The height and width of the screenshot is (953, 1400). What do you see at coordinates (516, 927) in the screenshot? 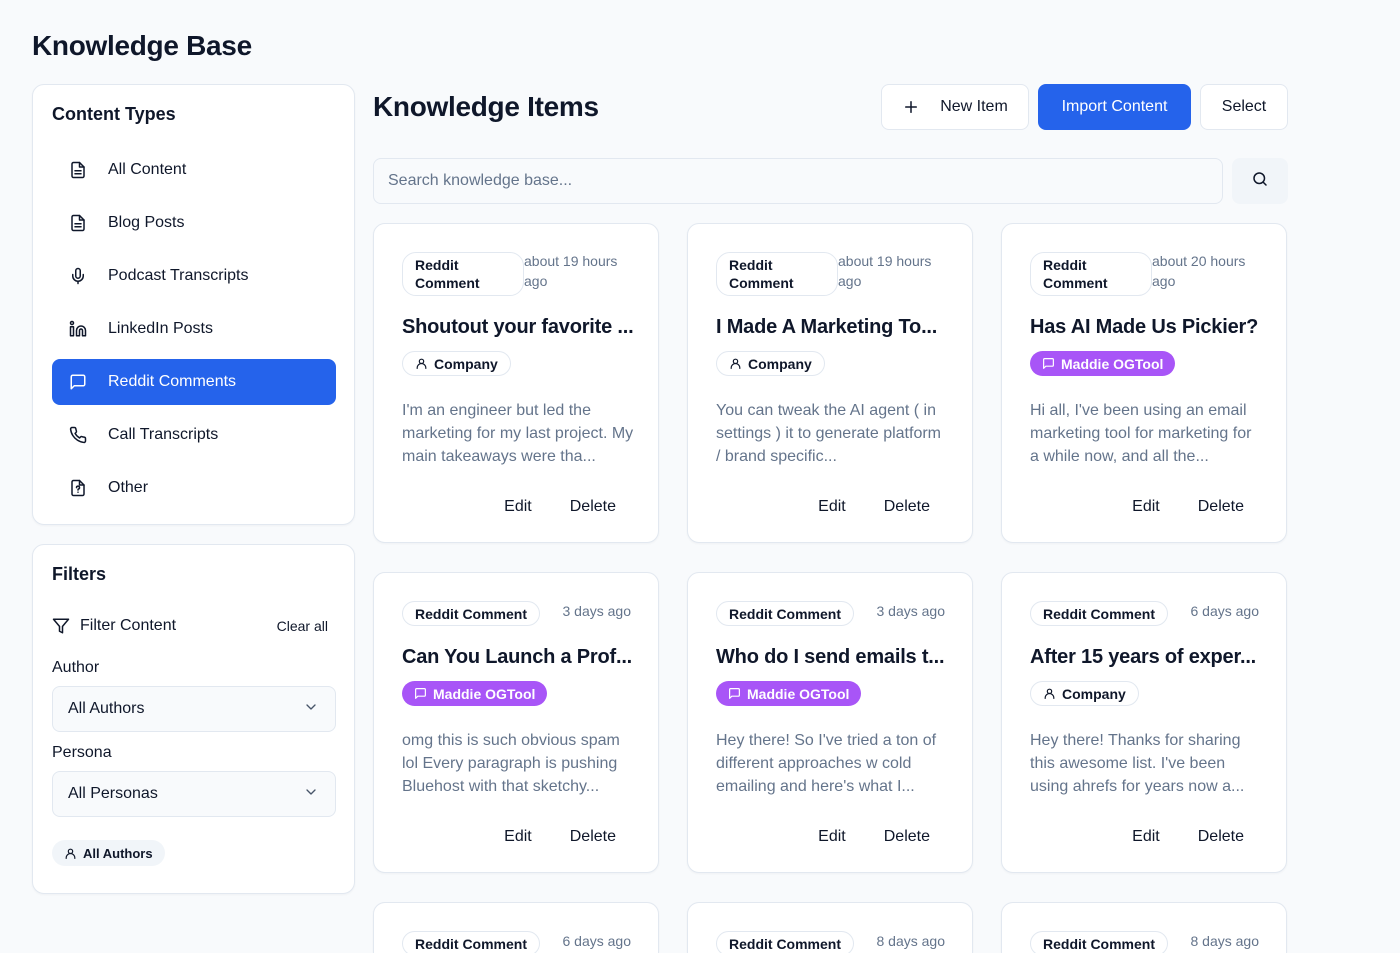
I see `knowledge-card: Reddit Comment 6 days ago` at bounding box center [516, 927].